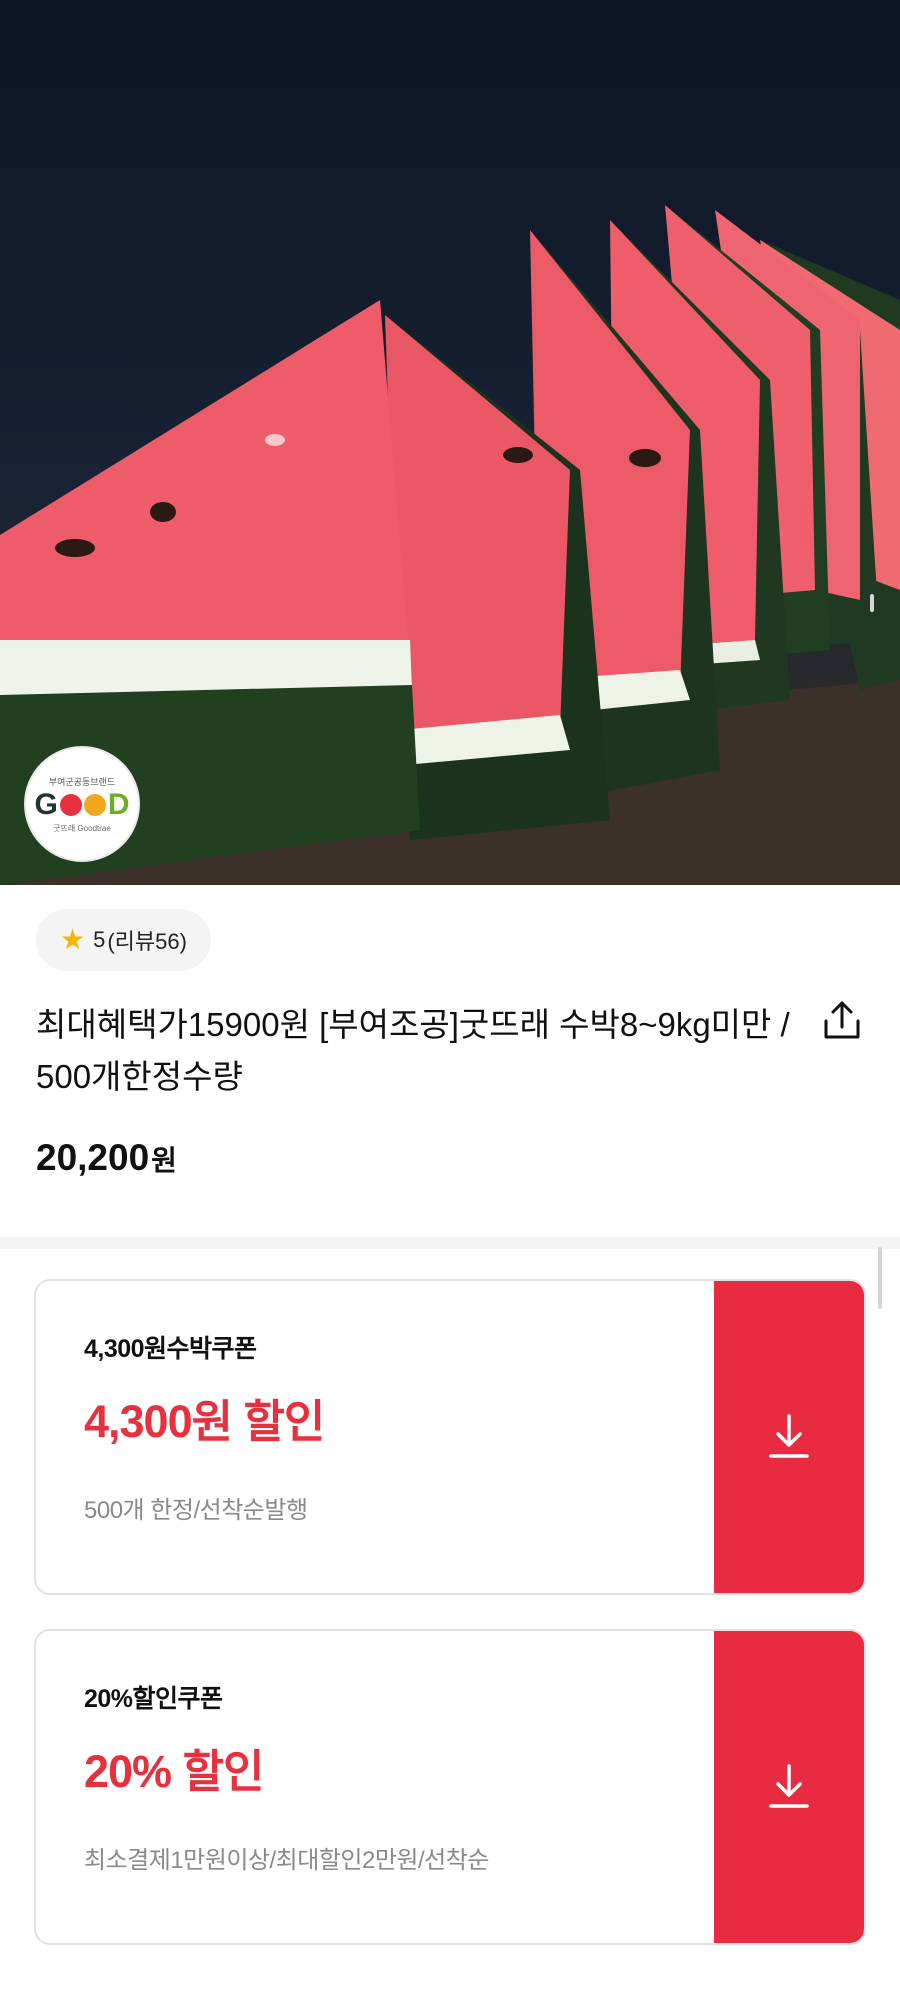  What do you see at coordinates (450, 1243) in the screenshot?
I see `section-divider` at bounding box center [450, 1243].